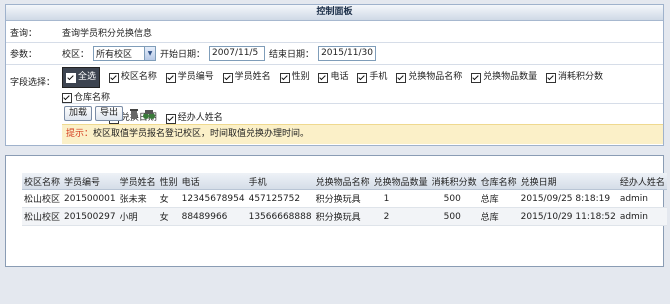 This screenshot has height=304, width=670. Describe the element at coordinates (24, 33) in the screenshot. I see `query-label: 查询：` at that location.